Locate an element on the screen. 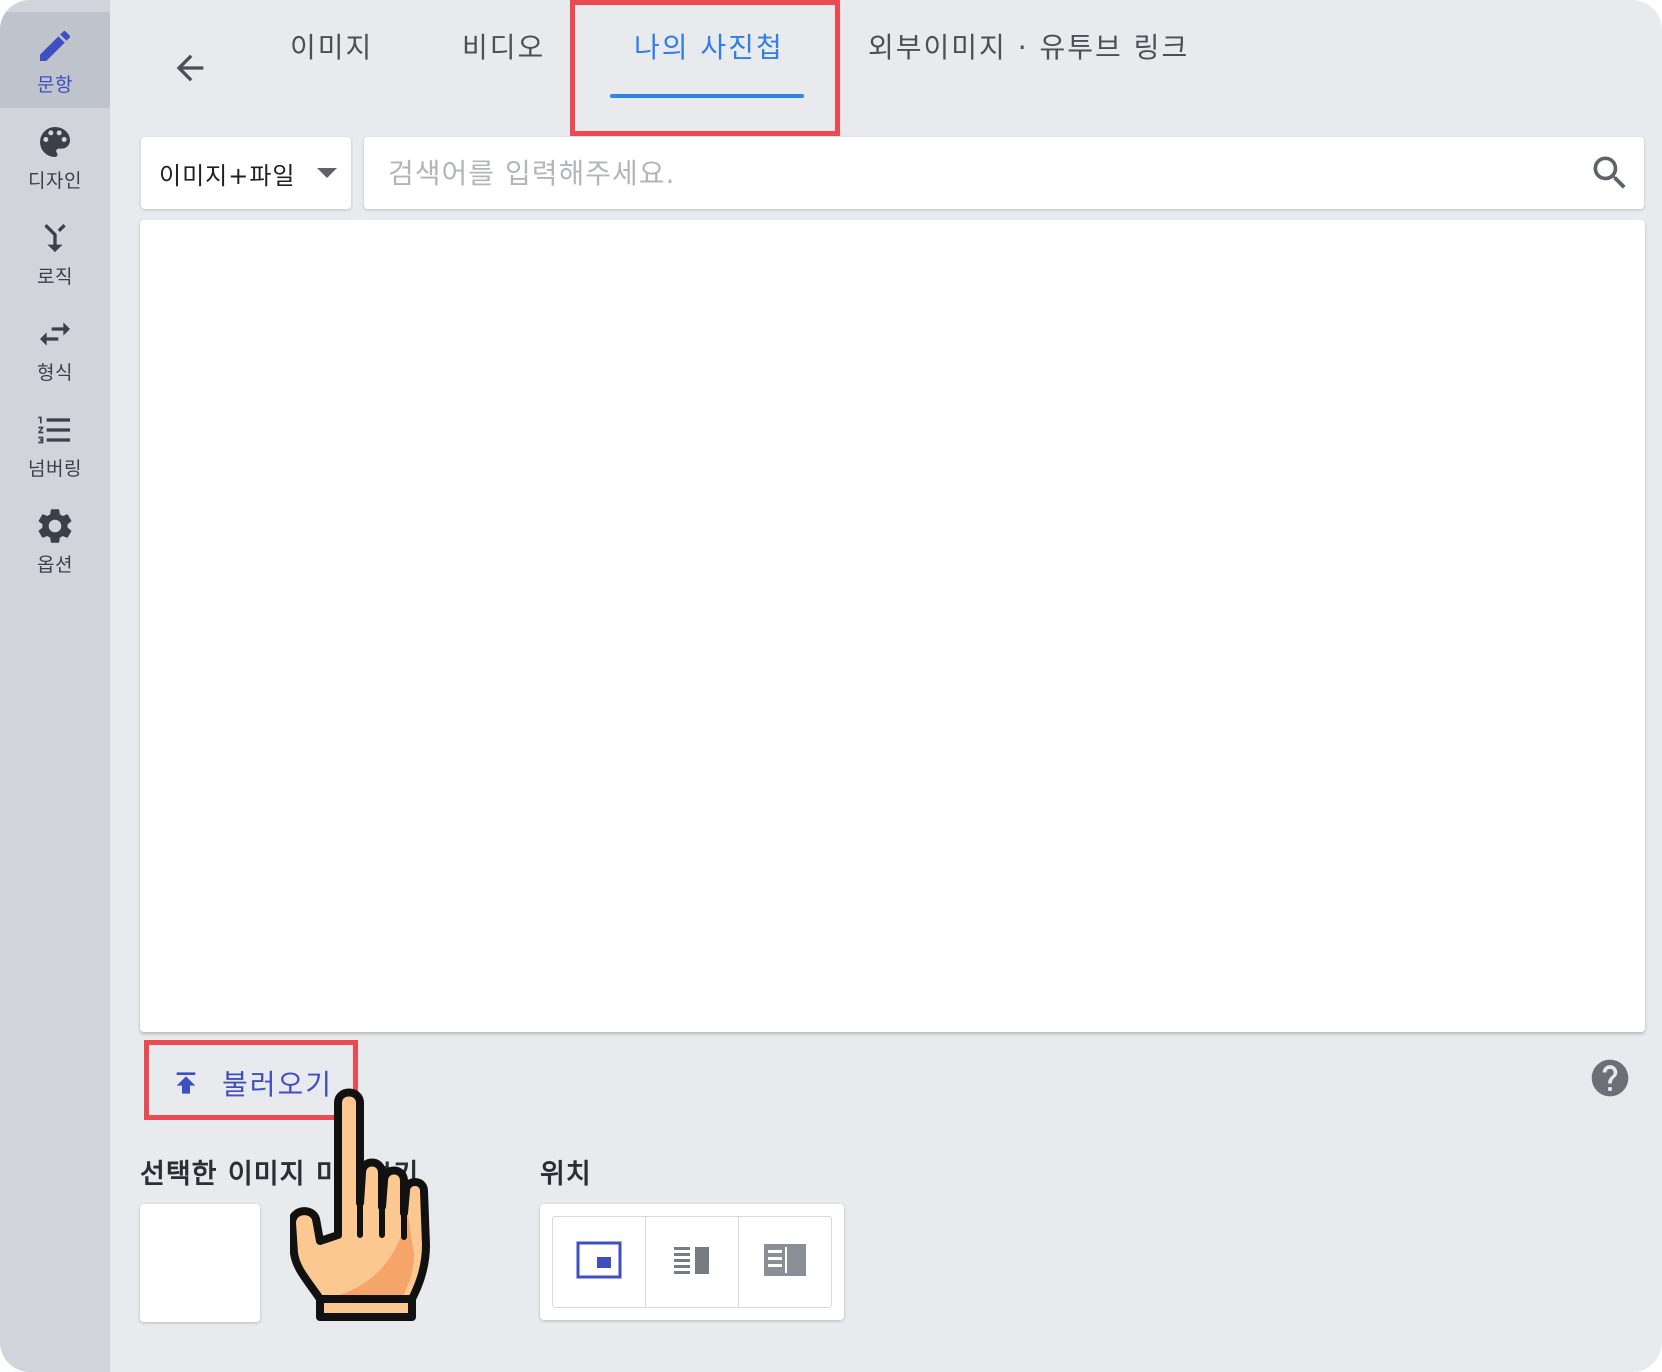  sidebar: 문항 디자인 로직 형식 넘버링 옵션 is located at coordinates (55, 686).